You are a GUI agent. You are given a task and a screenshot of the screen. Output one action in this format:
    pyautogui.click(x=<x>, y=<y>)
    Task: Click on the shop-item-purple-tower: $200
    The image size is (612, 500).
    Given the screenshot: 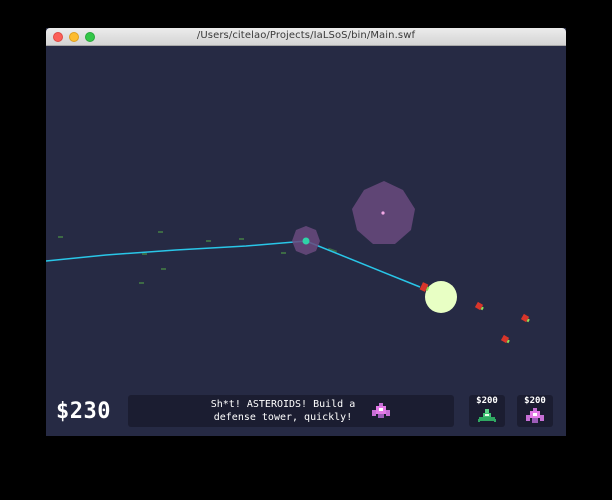 What is the action you would take?
    pyautogui.click(x=535, y=411)
    